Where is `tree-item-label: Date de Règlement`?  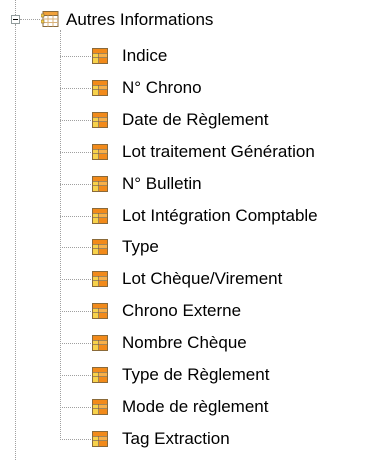
tree-item-label: Date de Règlement is located at coordinates (195, 119).